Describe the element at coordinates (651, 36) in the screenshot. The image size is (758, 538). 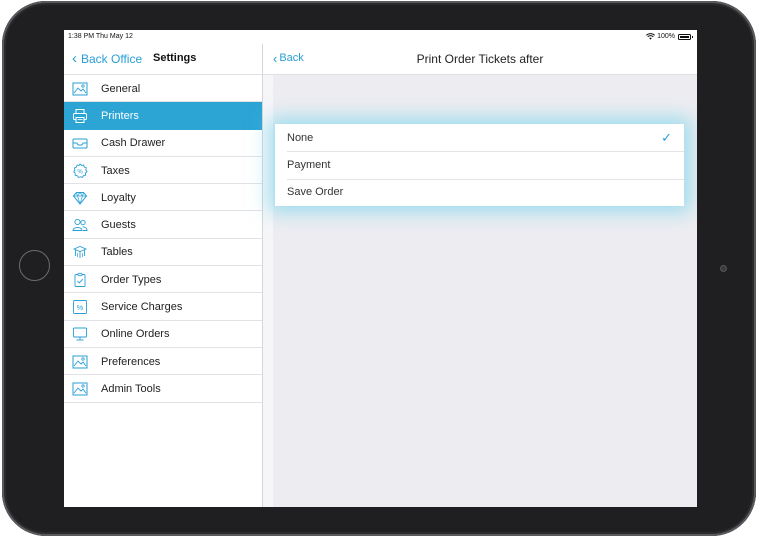
I see `wifi-icon` at that location.